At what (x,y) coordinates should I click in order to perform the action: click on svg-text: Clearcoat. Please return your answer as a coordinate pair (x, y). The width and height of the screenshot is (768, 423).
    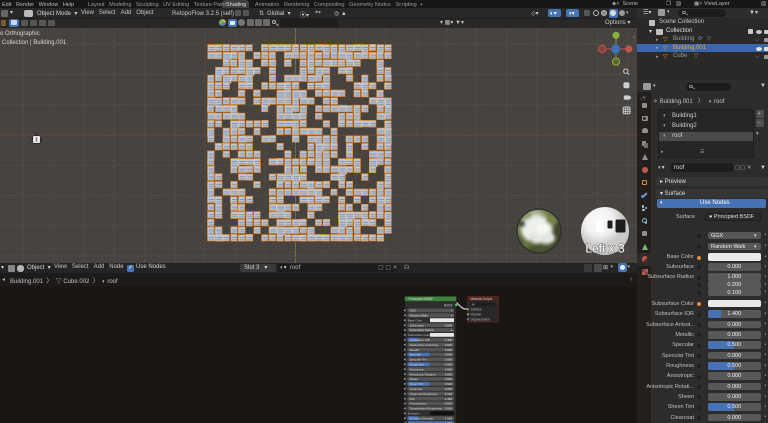
    Looking at the image, I should click on (416, 389).